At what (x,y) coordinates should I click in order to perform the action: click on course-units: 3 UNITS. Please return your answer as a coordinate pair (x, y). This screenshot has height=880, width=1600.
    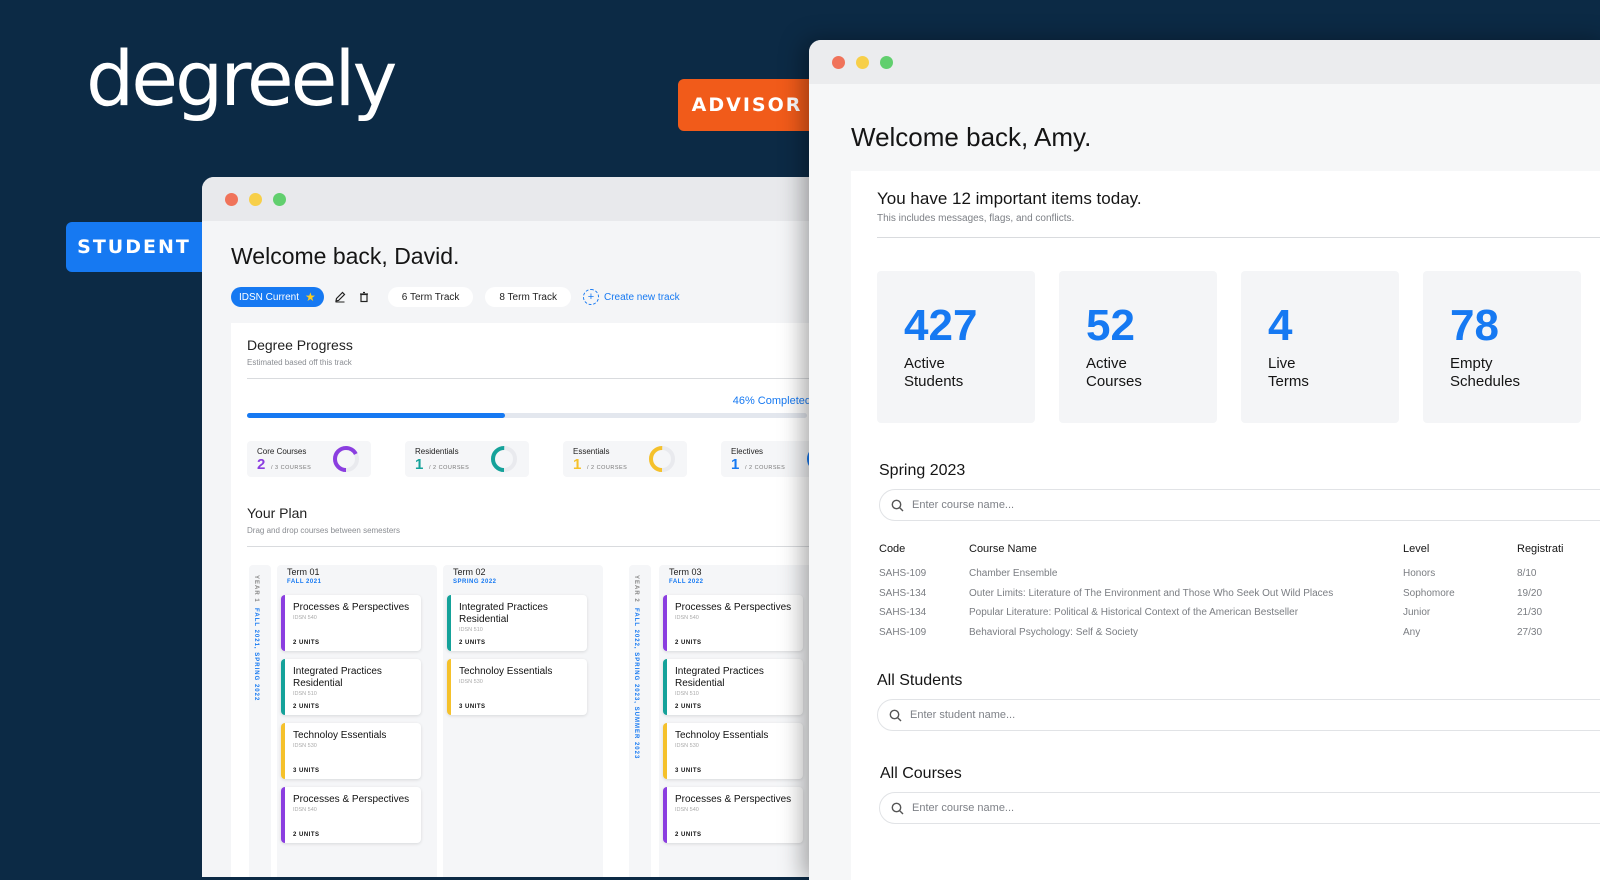
    Looking at the image, I should click on (472, 707).